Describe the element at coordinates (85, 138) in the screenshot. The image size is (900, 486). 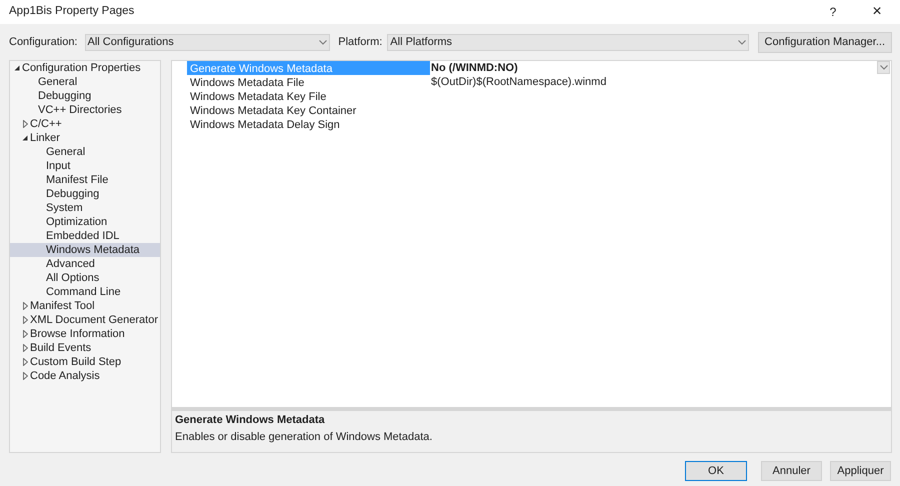
I see `tree-item: Linker` at that location.